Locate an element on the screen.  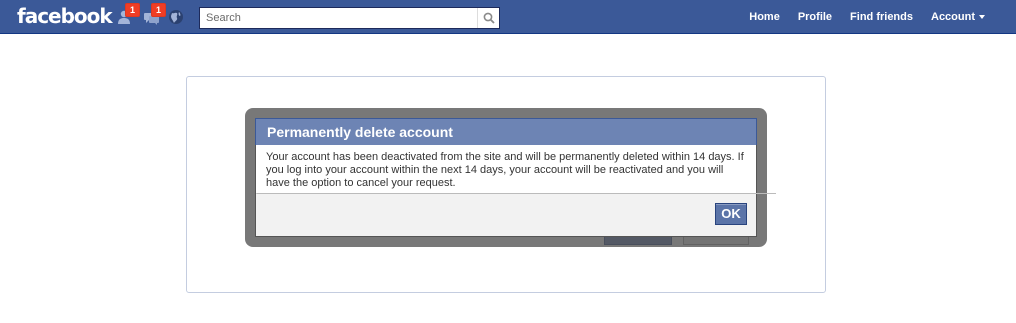
messages-badge: 1 is located at coordinates (158, 10).